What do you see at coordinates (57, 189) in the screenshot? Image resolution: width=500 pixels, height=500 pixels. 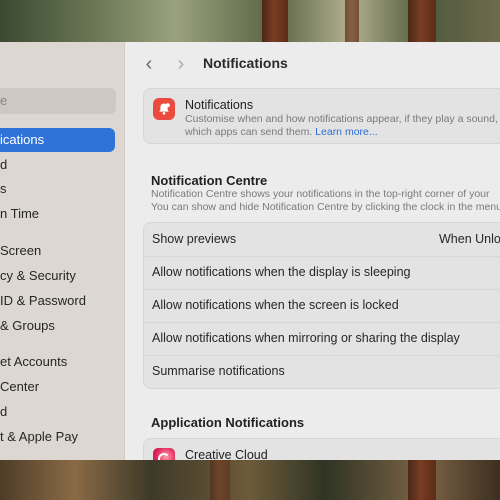 I see `sidebar-item-focus: s` at bounding box center [57, 189].